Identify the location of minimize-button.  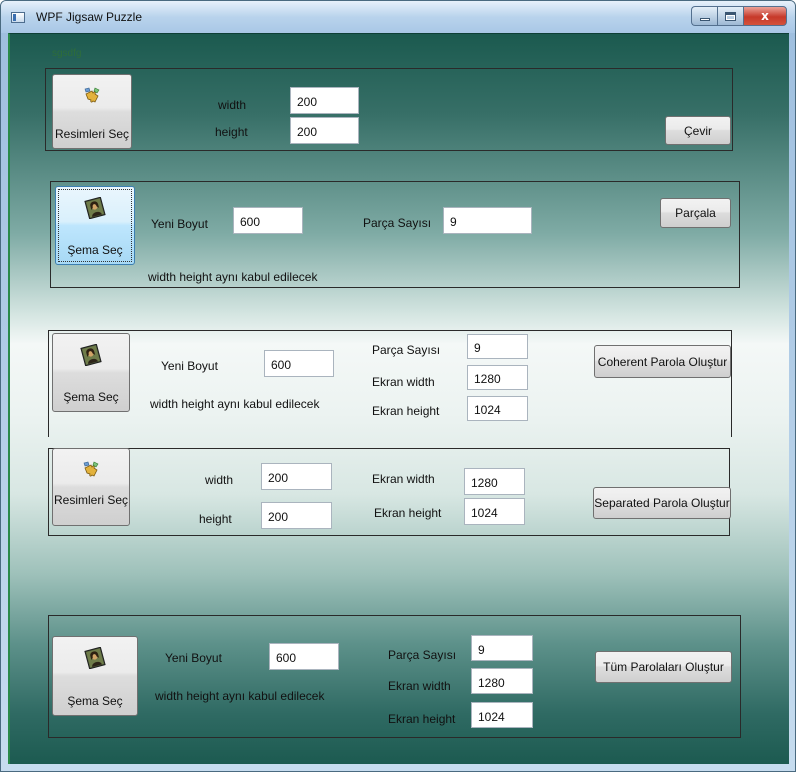
(704, 16).